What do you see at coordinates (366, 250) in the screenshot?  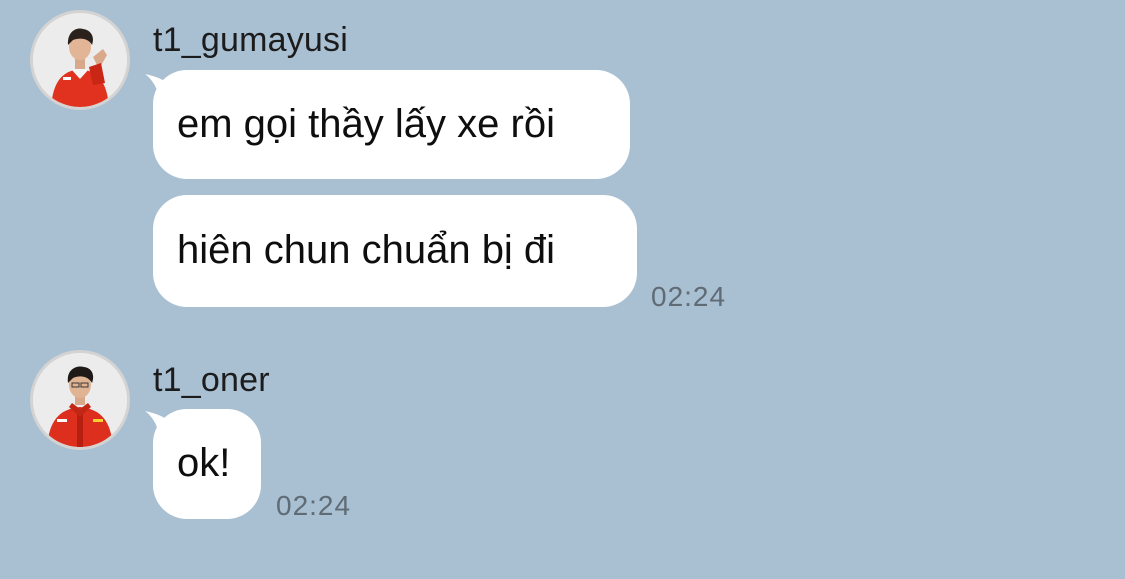 I see `message-text: hiên chun chuẩn bị đi` at bounding box center [366, 250].